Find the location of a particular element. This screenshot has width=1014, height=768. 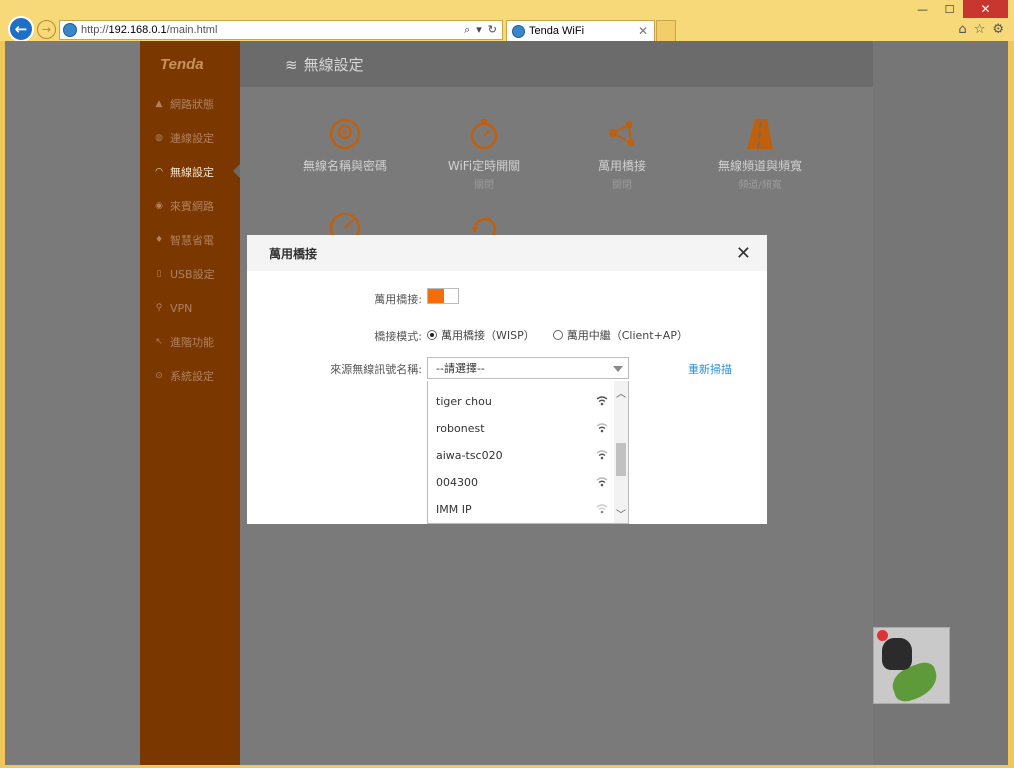

bridge-mode-radio-group: 萬用橋接（WISP） 萬用中繼（Client+AP） is located at coordinates (557, 335).